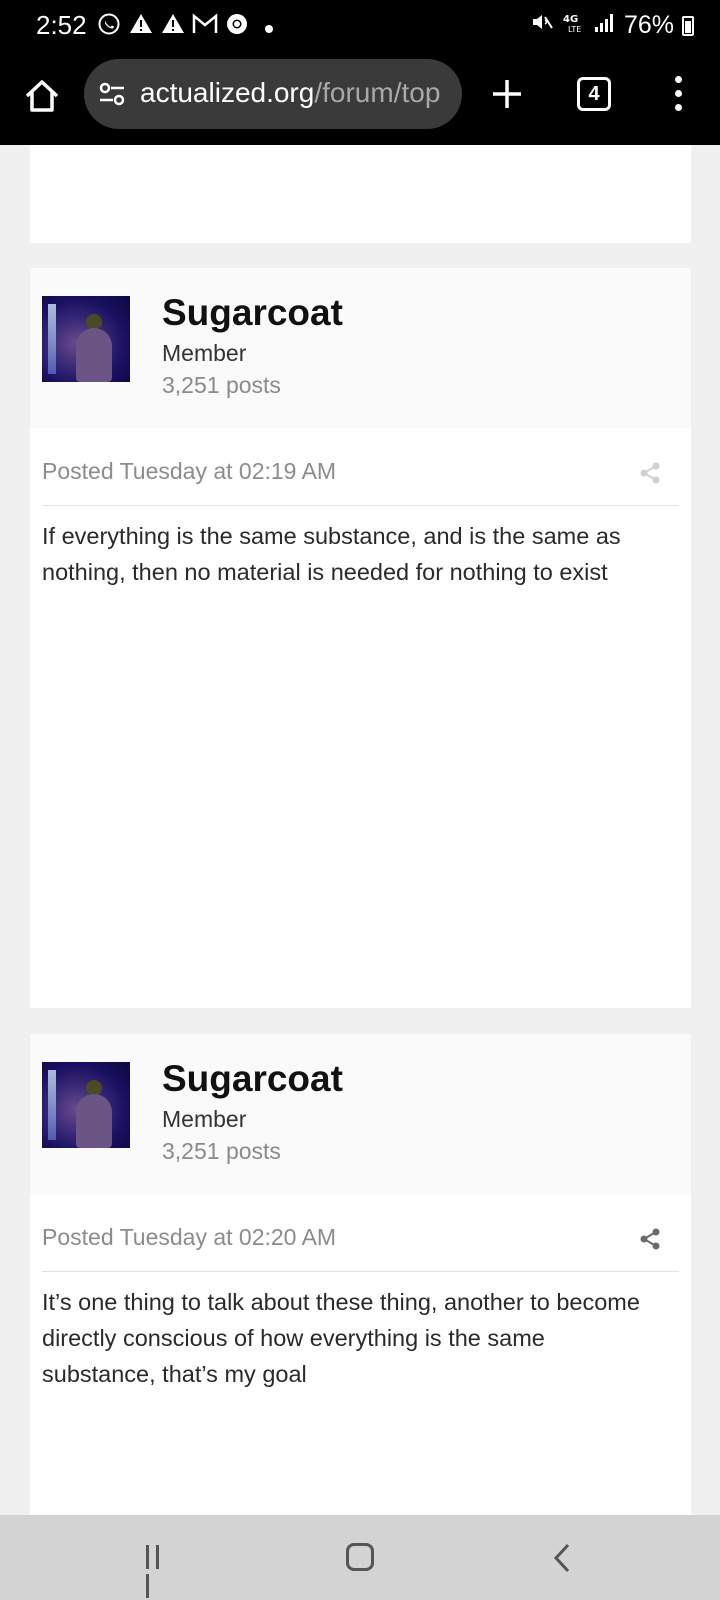 The image size is (720, 1600). Describe the element at coordinates (237, 27) in the screenshot. I see `chrome-icon` at that location.